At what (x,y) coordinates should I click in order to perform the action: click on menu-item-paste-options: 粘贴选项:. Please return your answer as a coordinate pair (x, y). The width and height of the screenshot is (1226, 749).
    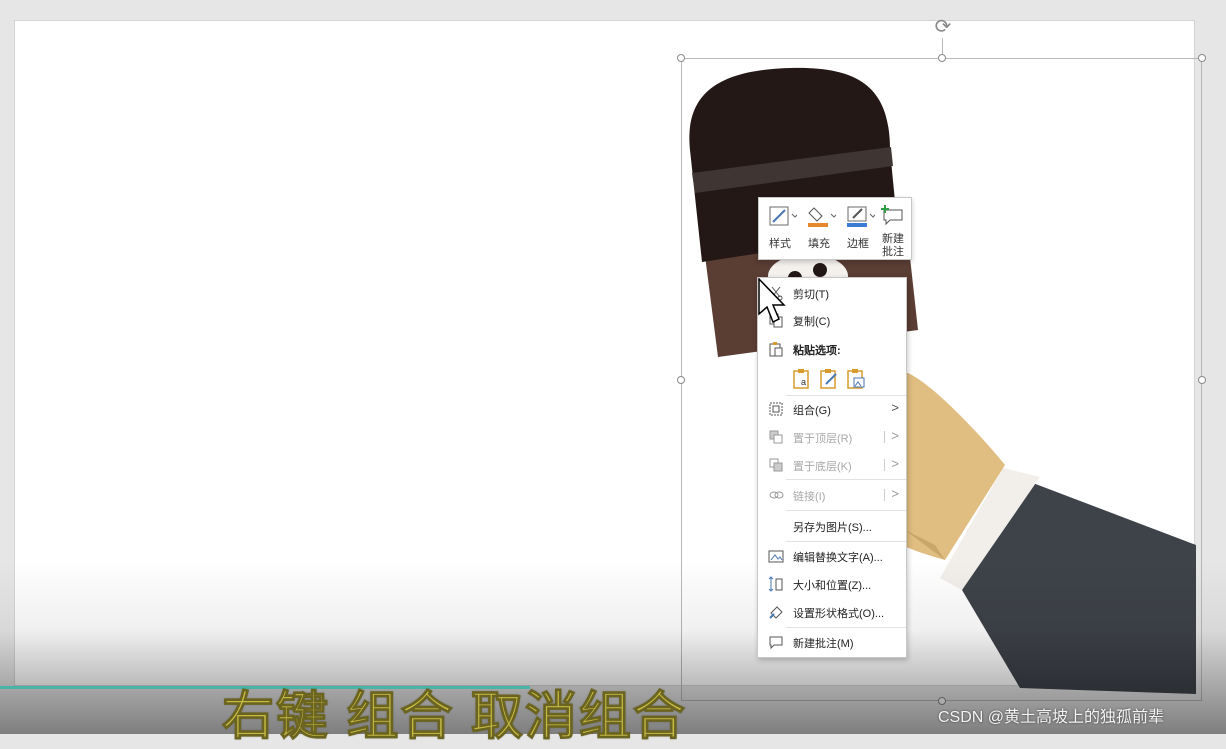
    Looking at the image, I should click on (832, 349).